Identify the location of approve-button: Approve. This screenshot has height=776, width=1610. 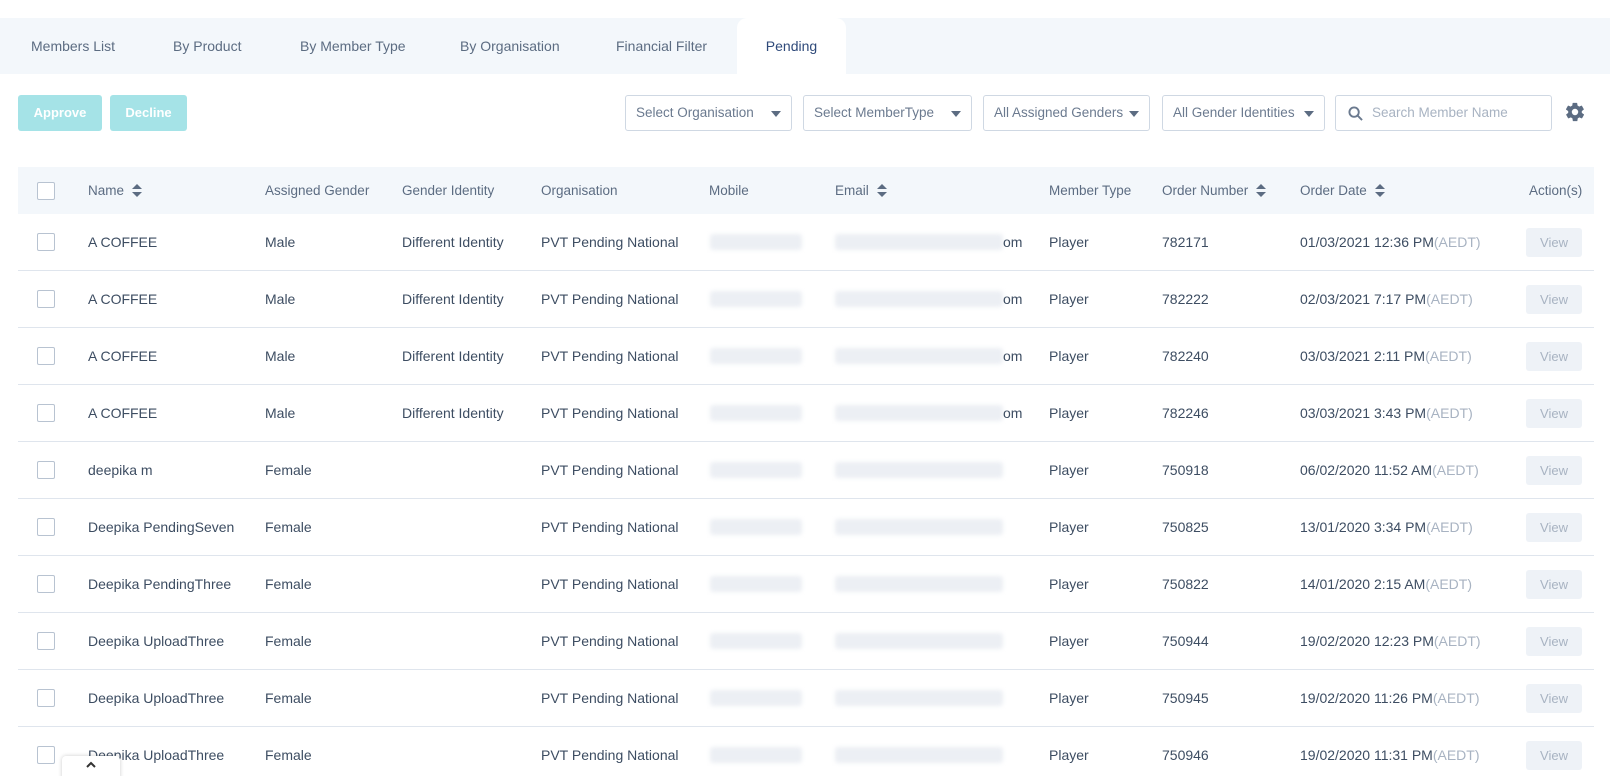
(60, 113).